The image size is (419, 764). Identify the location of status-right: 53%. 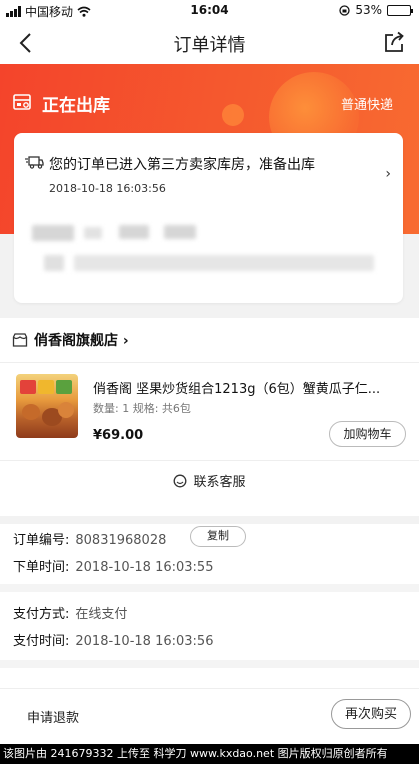
(376, 10).